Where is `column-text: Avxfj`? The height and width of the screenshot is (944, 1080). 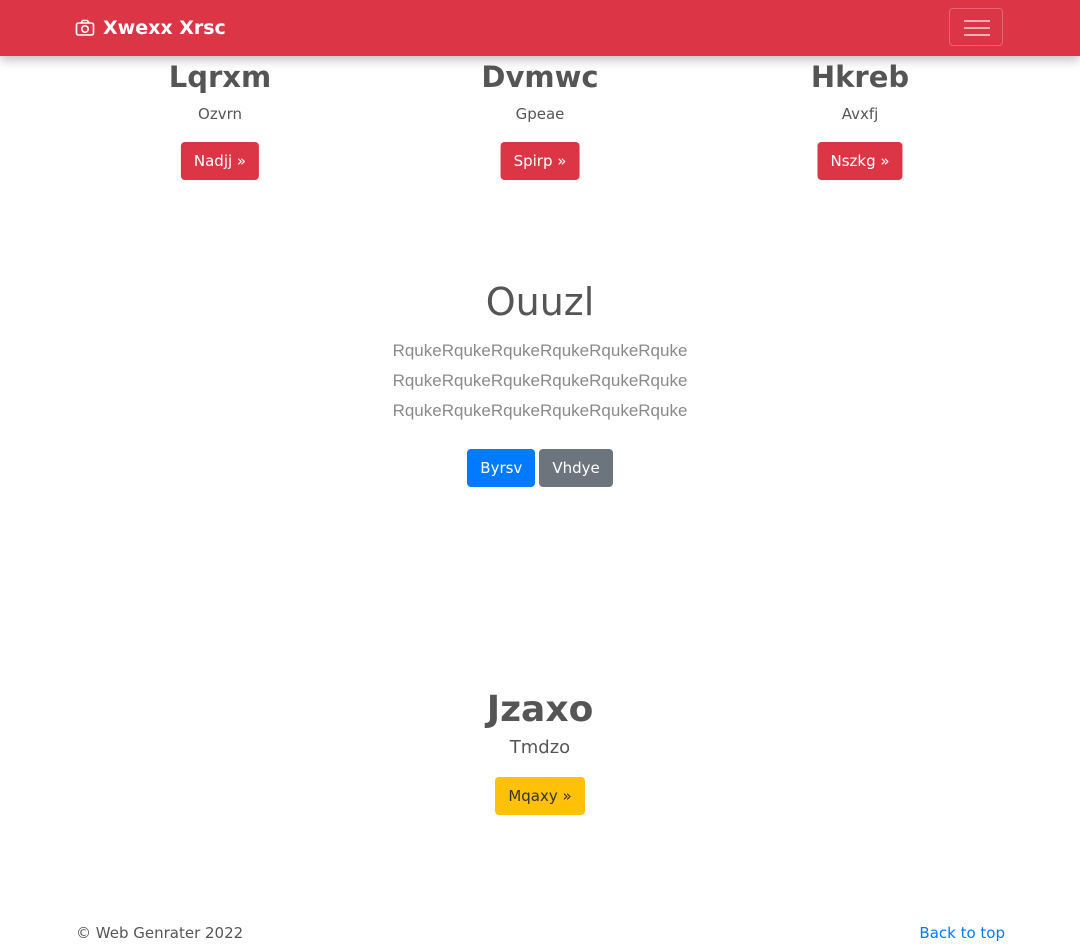
column-text: Avxfj is located at coordinates (860, 114).